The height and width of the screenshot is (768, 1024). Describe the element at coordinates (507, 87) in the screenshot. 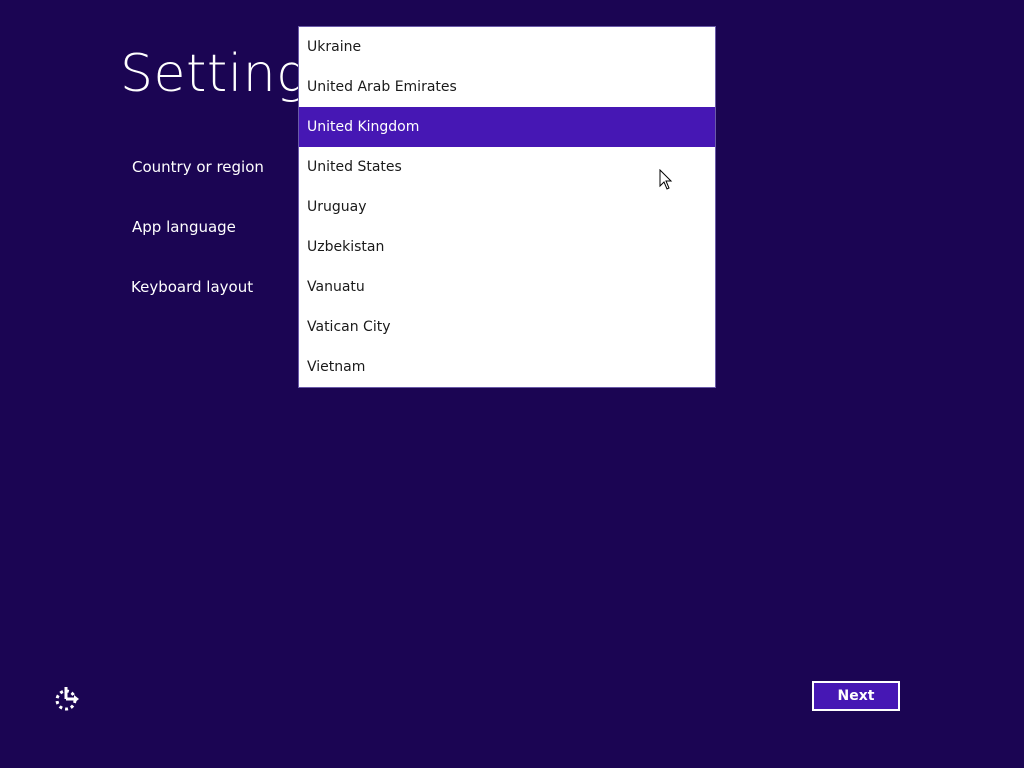

I see `list-item: United Arab Emirates` at that location.